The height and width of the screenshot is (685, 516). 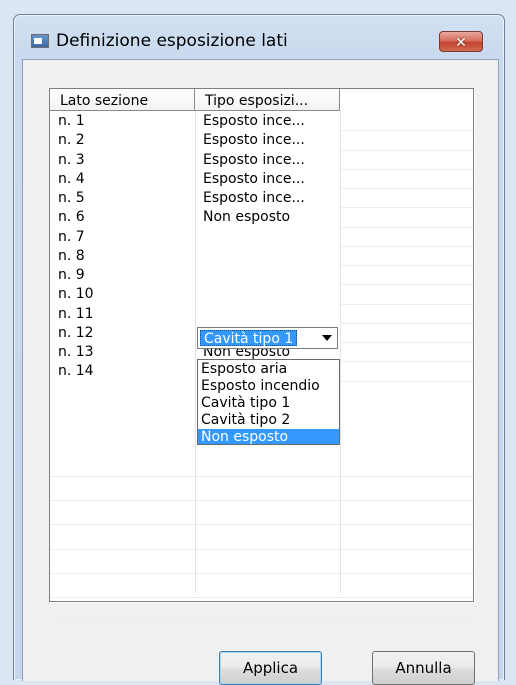 I want to click on cell-lato: n. 8, so click(x=71, y=255).